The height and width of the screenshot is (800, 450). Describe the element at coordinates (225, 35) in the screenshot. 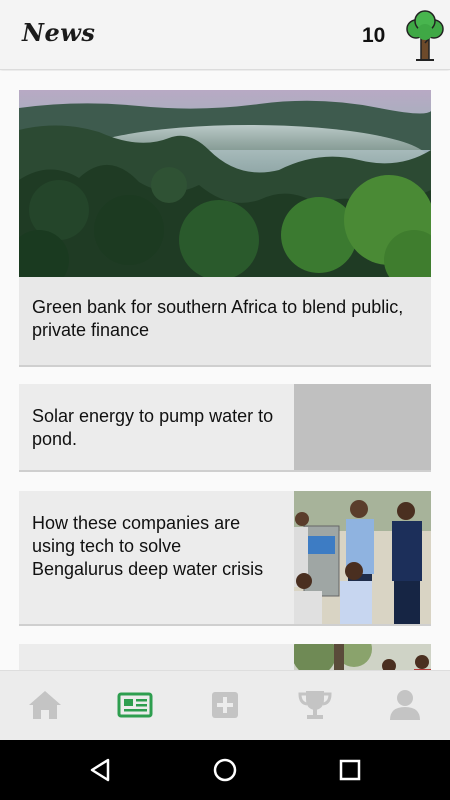

I see `app-bar: News 10` at that location.